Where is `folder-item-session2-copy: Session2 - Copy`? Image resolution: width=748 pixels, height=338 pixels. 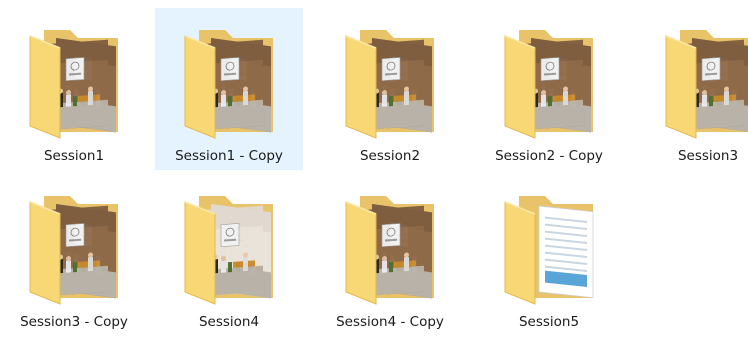
folder-item-session2-copy: Session2 - Copy is located at coordinates (549, 89).